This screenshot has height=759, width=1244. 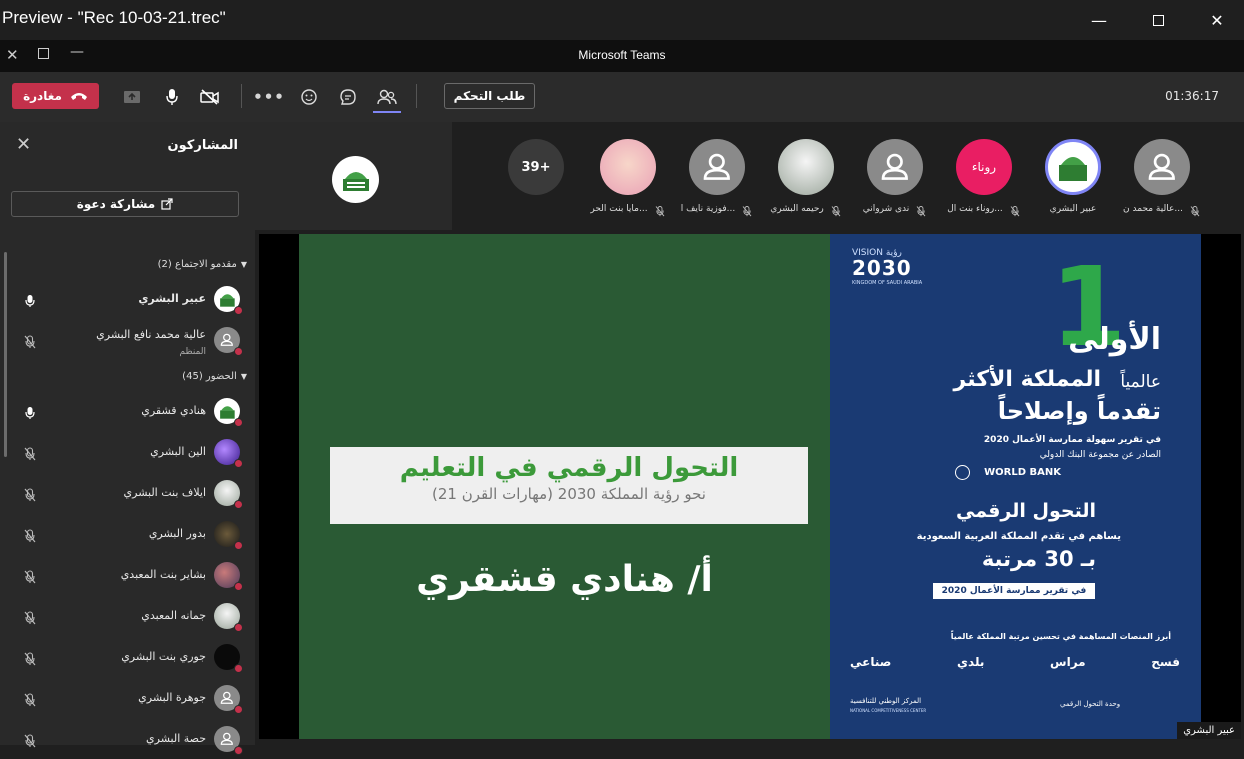 I want to click on reactions-icon, so click(x=309, y=97).